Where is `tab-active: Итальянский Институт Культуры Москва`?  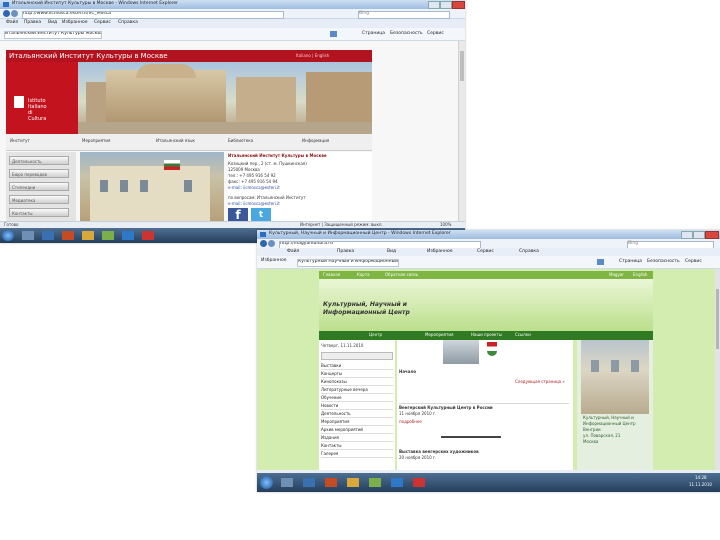 tab-active: Итальянский Институт Культуры Москва is located at coordinates (53, 35).